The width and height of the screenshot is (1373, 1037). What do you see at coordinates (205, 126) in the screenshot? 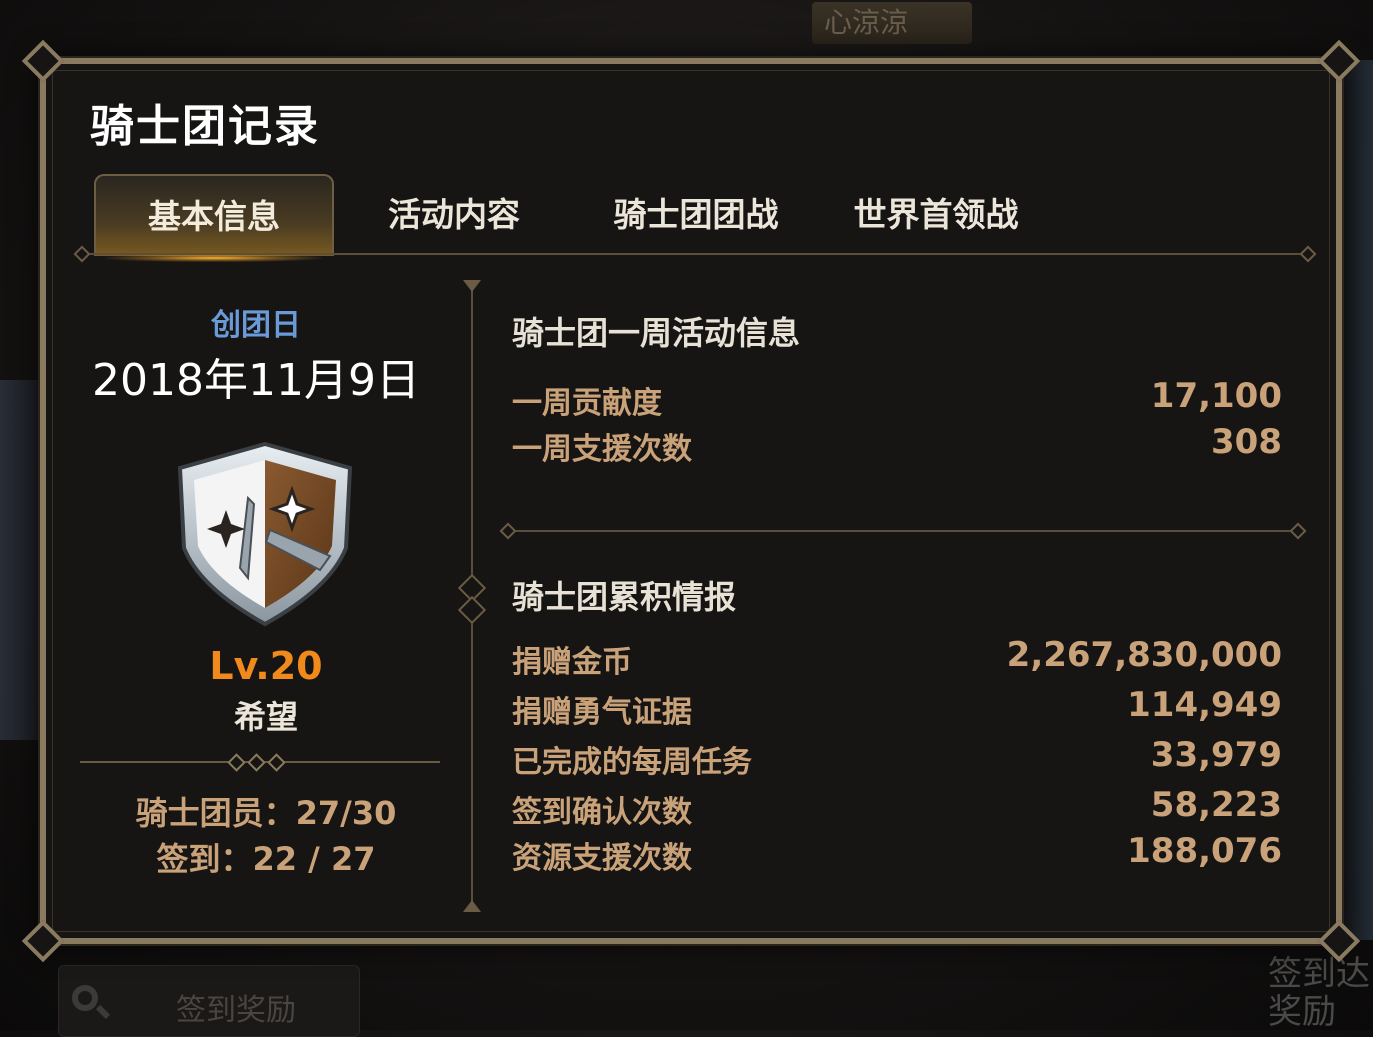
I see `page-title: 骑士团记录` at bounding box center [205, 126].